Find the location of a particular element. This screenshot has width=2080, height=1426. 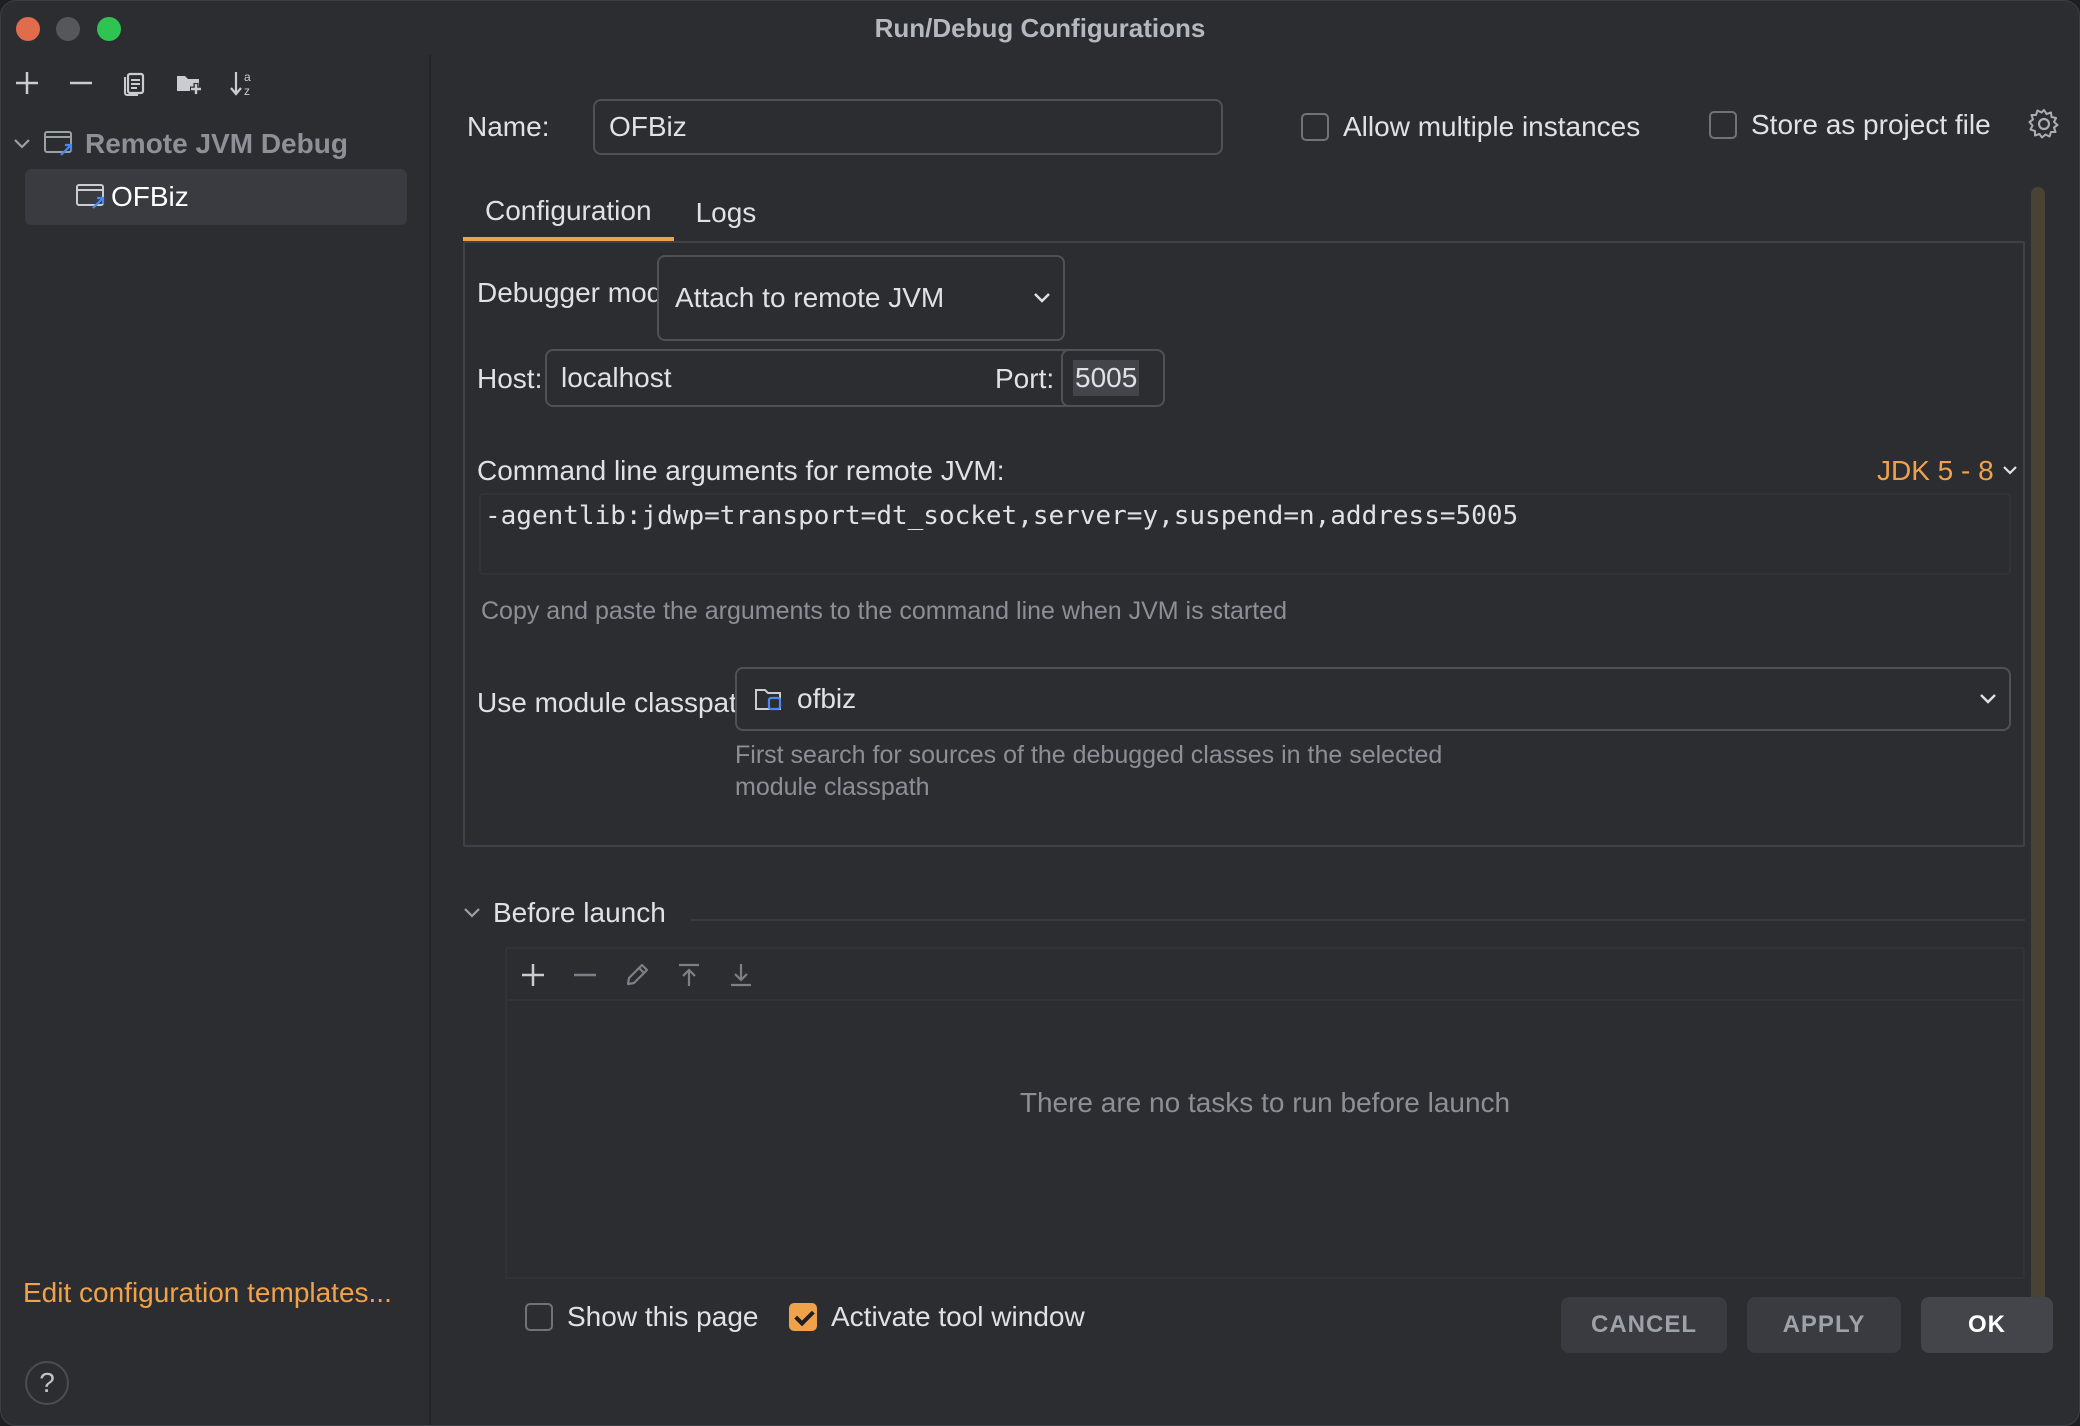

tab-configuration: Configuration is located at coordinates (568, 213).